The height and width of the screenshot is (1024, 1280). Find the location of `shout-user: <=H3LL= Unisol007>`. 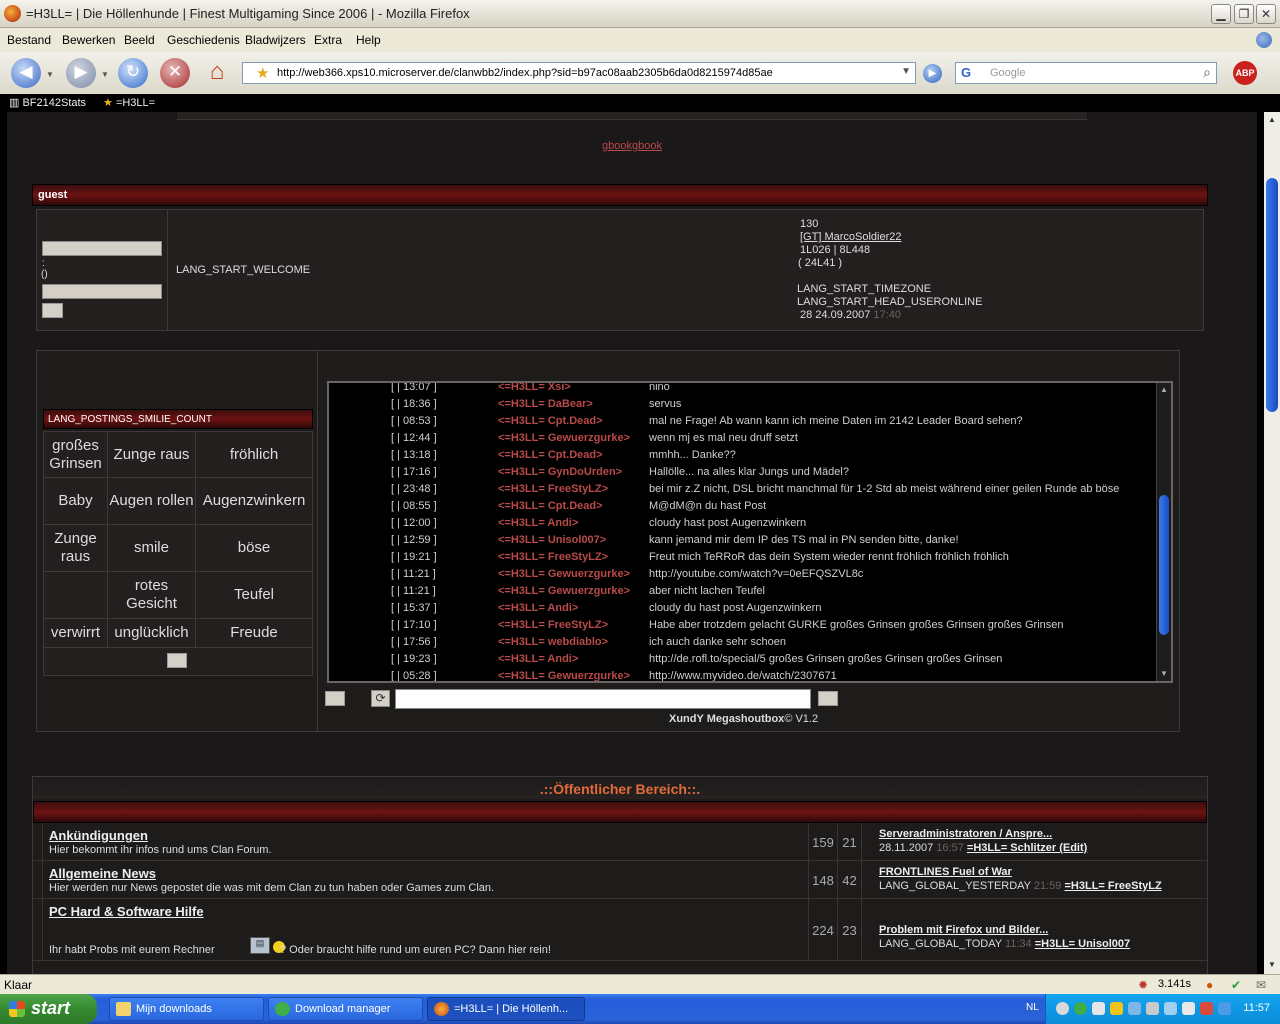

shout-user: <=H3LL= Unisol007> is located at coordinates (552, 540).